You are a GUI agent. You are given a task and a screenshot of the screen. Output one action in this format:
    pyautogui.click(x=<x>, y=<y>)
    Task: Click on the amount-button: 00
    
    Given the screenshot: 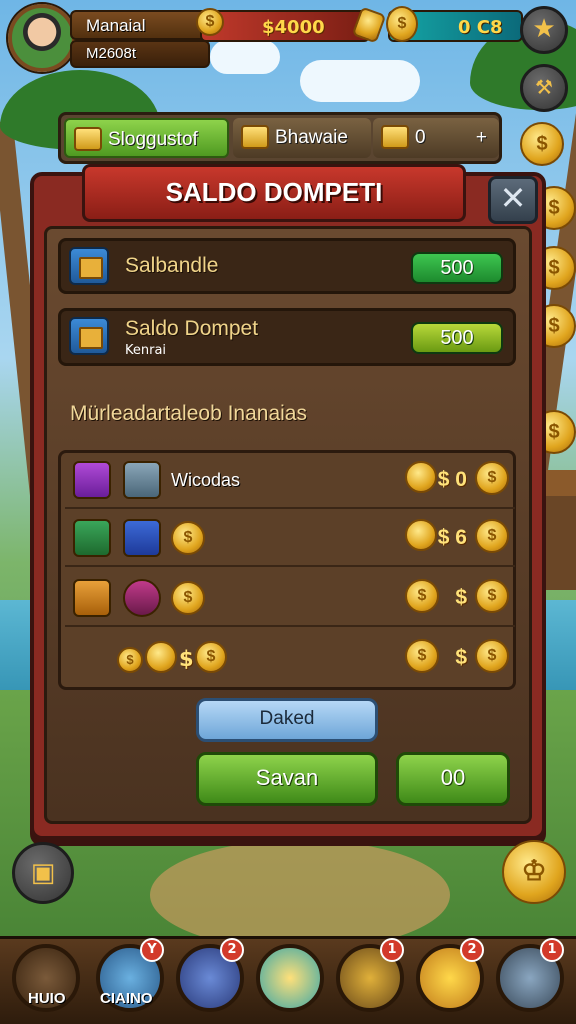 What is the action you would take?
    pyautogui.click(x=453, y=779)
    